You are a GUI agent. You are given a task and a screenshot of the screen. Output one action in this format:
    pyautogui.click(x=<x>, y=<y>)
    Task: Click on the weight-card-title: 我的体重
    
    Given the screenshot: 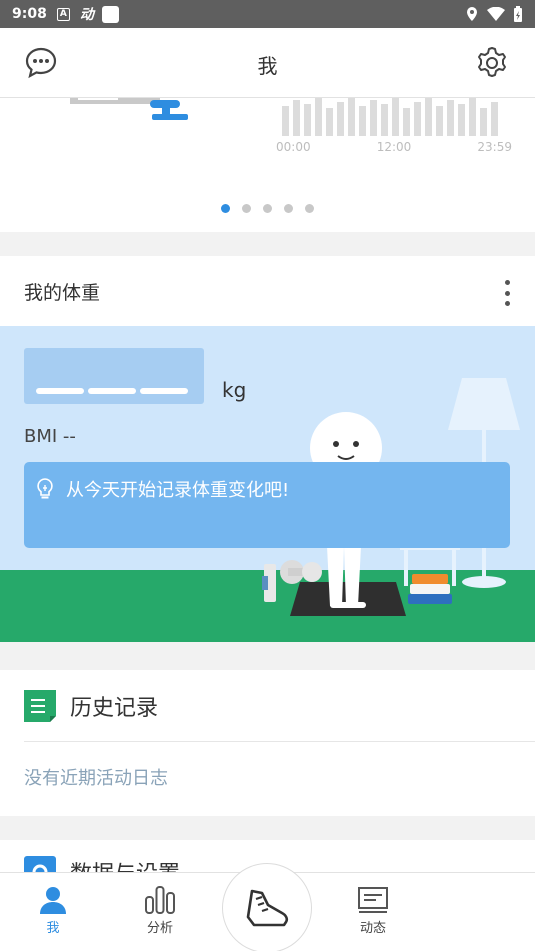 What is the action you would take?
    pyautogui.click(x=62, y=292)
    